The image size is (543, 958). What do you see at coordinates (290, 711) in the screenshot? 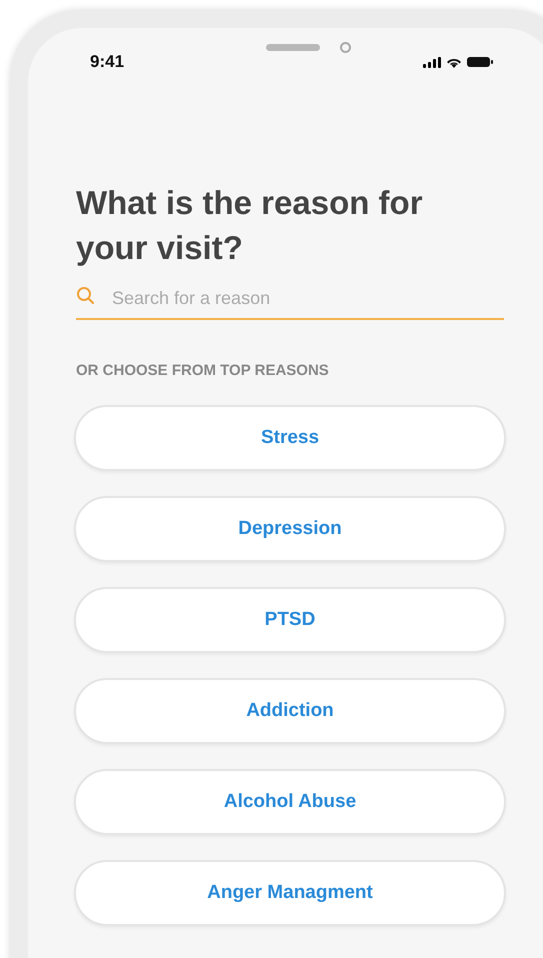
I see `reason-button: Addiction` at bounding box center [290, 711].